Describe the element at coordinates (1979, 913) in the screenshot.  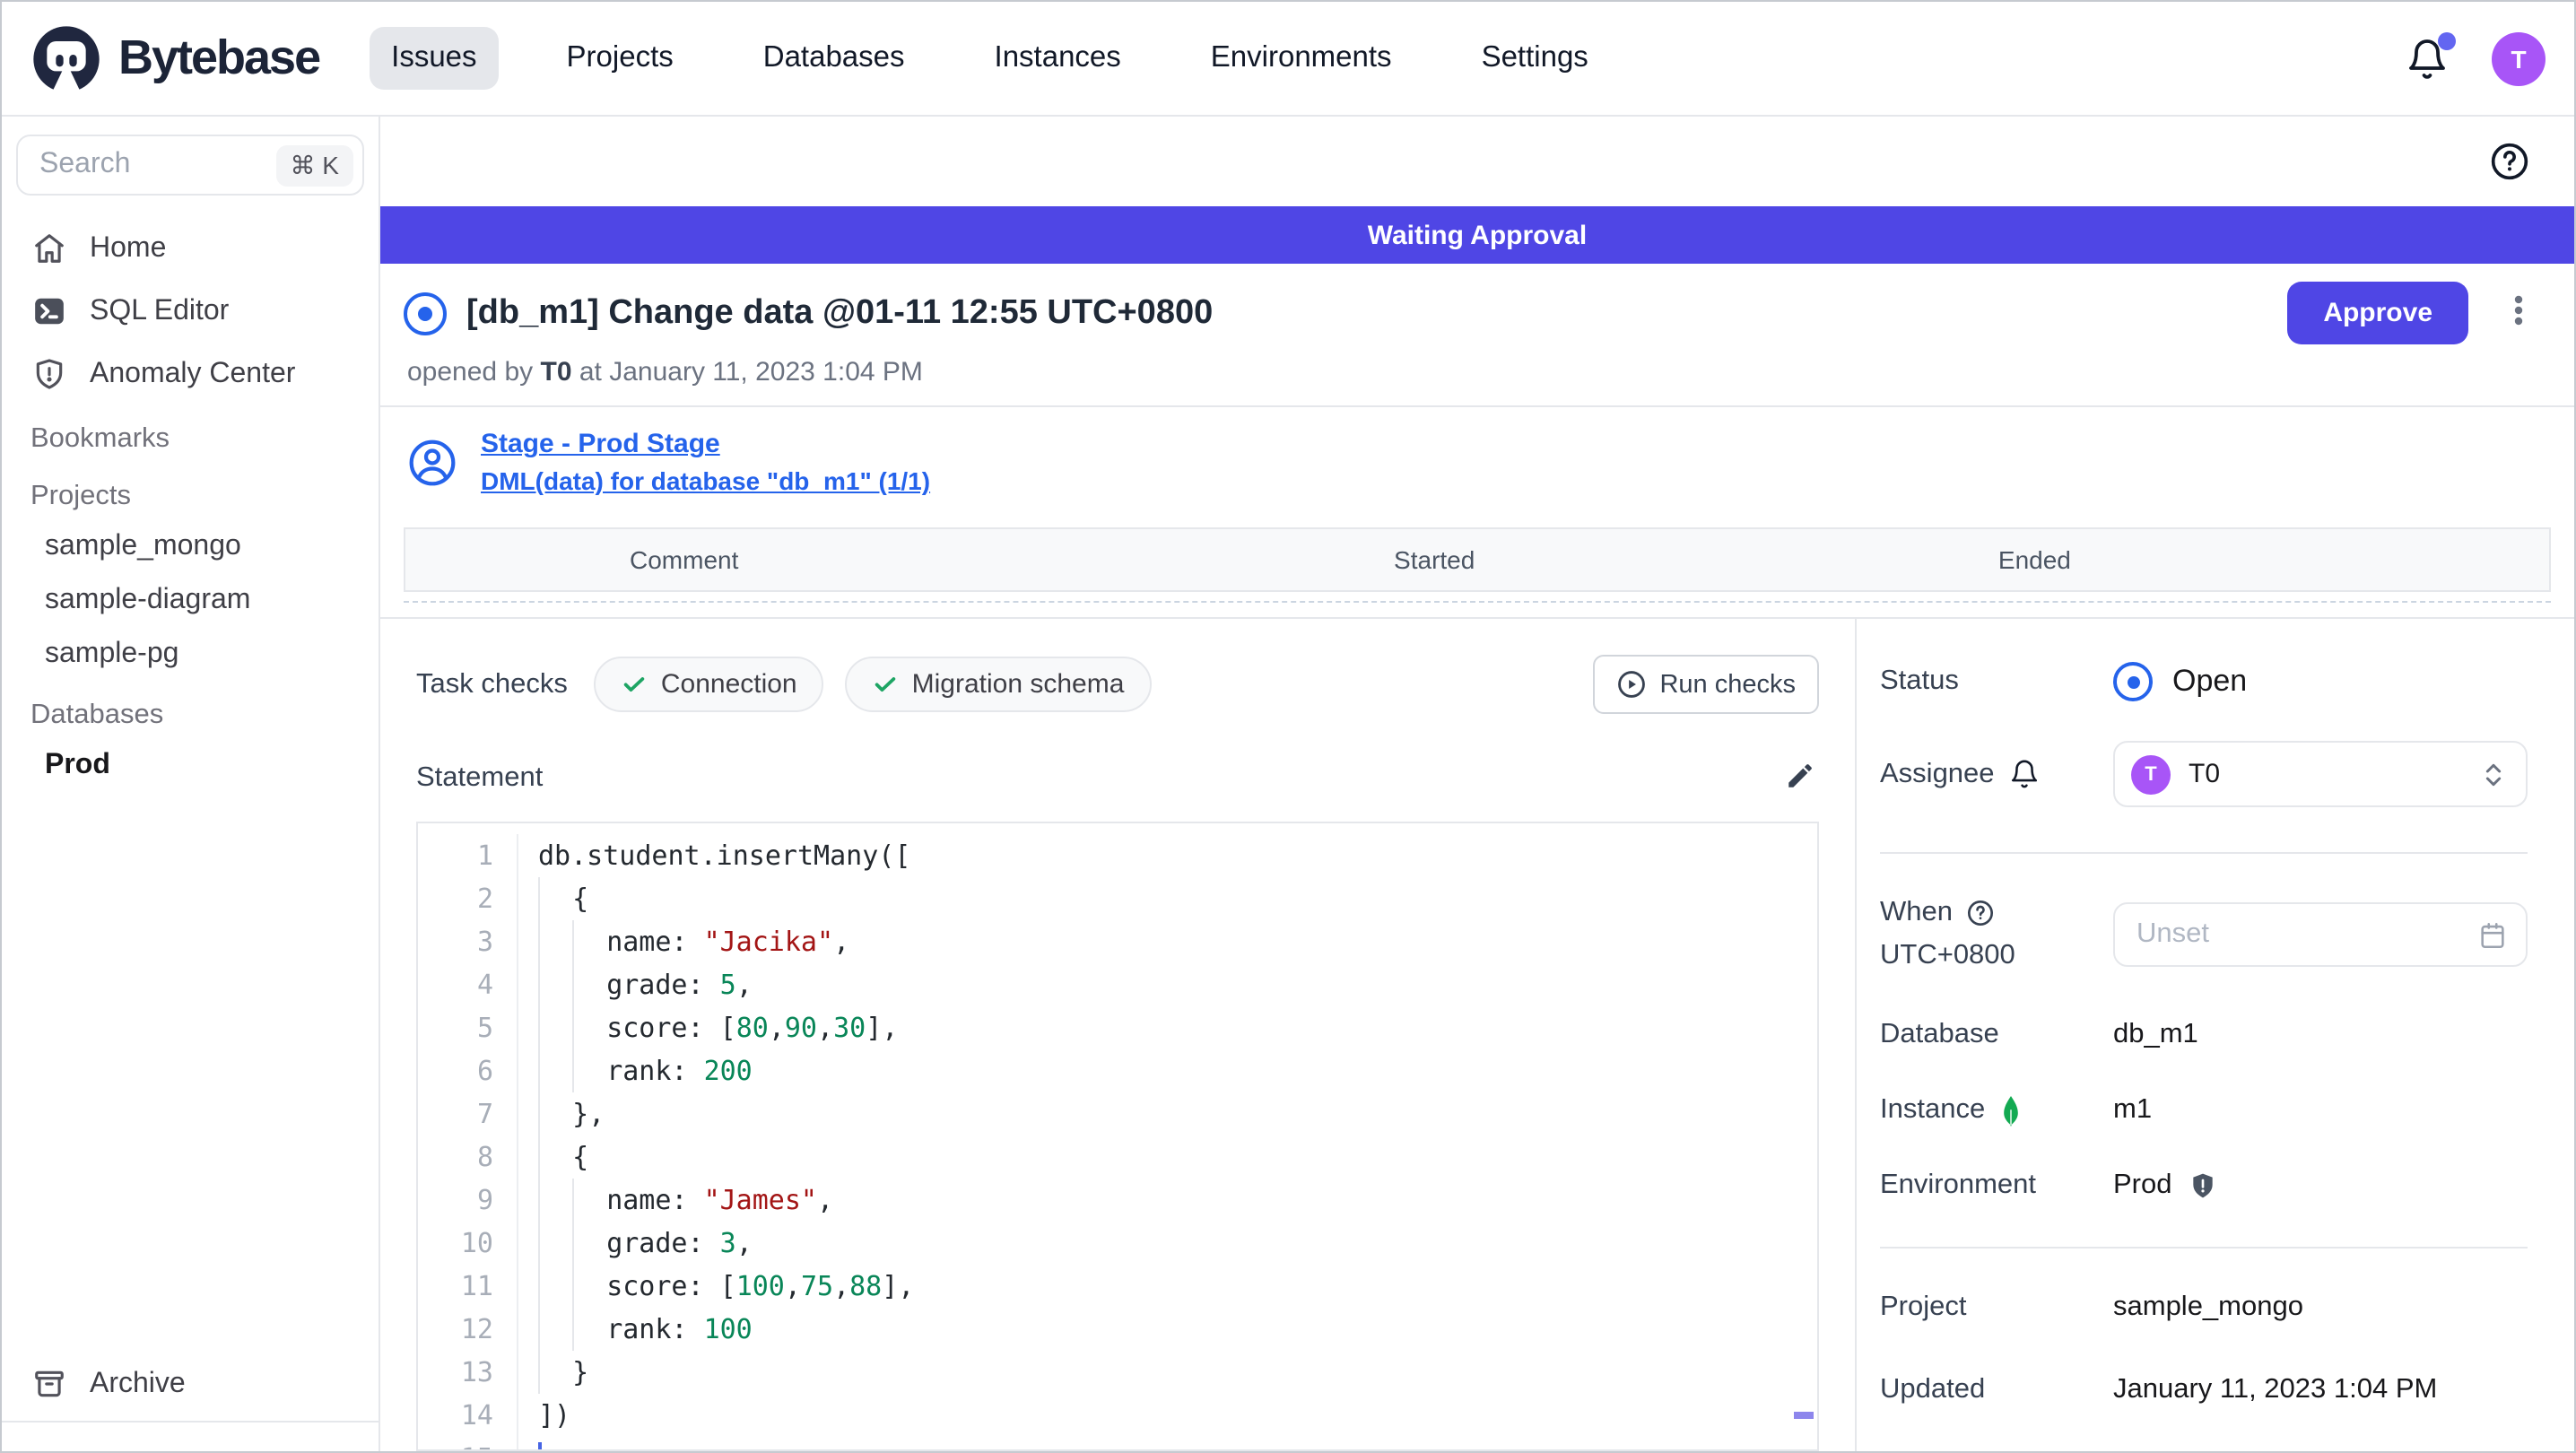
I see `help-circle-icon` at that location.